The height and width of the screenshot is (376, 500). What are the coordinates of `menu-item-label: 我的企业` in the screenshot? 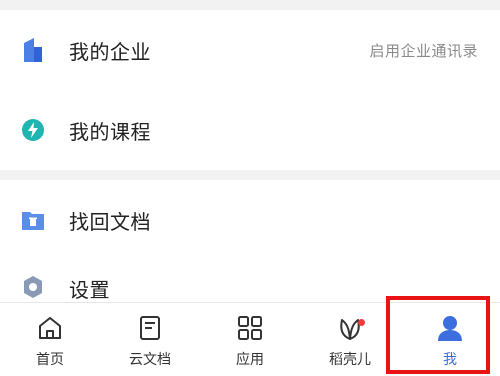 It's located at (110, 51).